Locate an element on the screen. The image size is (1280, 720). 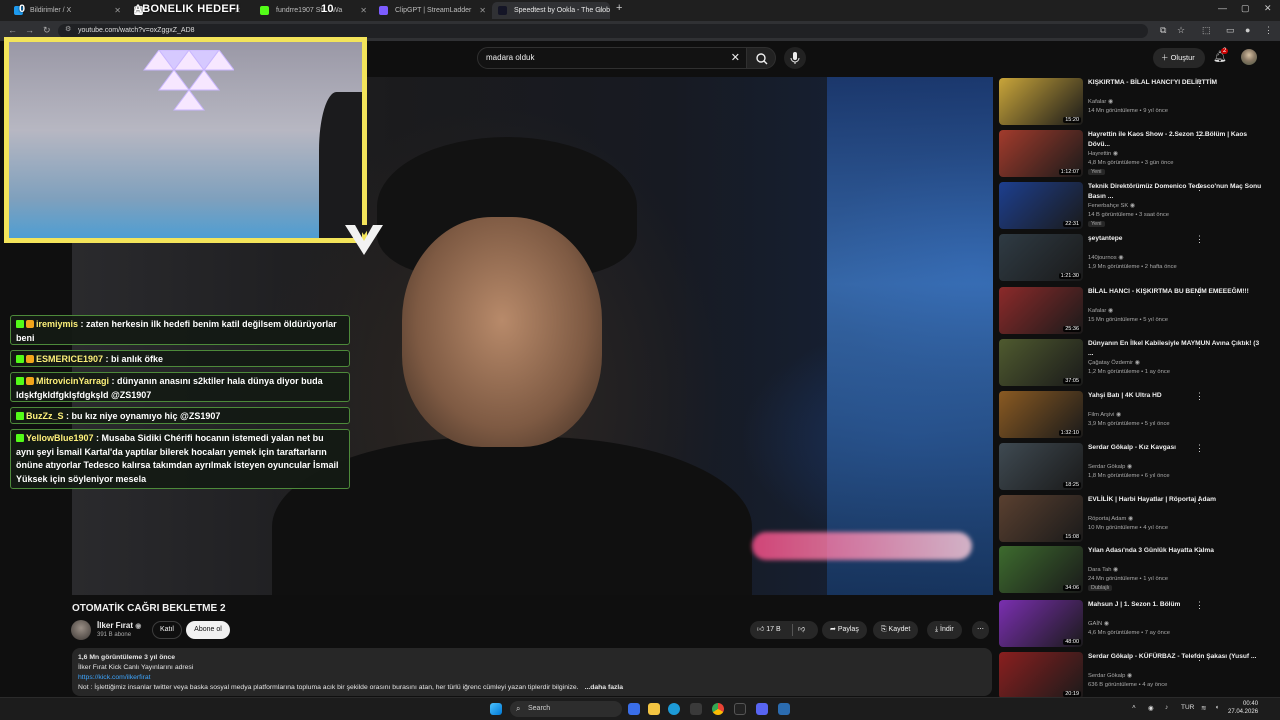
recommendation-channel: Serdar Gökalp ◉ is located at coordinates (1110, 676).